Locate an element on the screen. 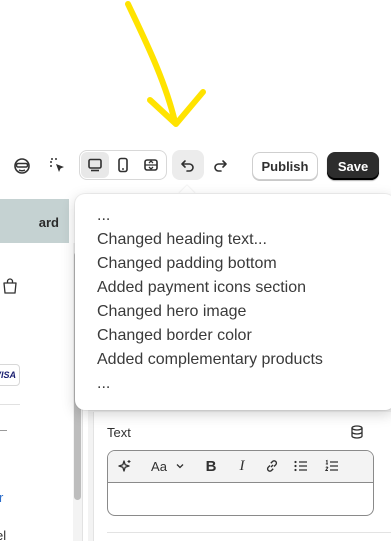 This screenshot has width=391, height=543. redo-icon is located at coordinates (220, 165).